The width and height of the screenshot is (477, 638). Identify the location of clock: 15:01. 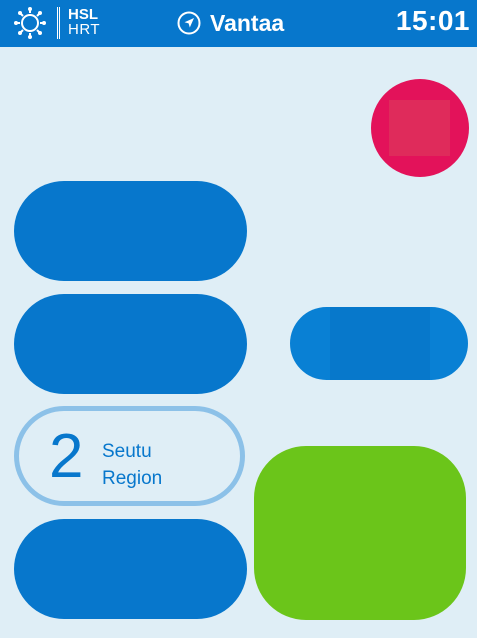
(432, 20).